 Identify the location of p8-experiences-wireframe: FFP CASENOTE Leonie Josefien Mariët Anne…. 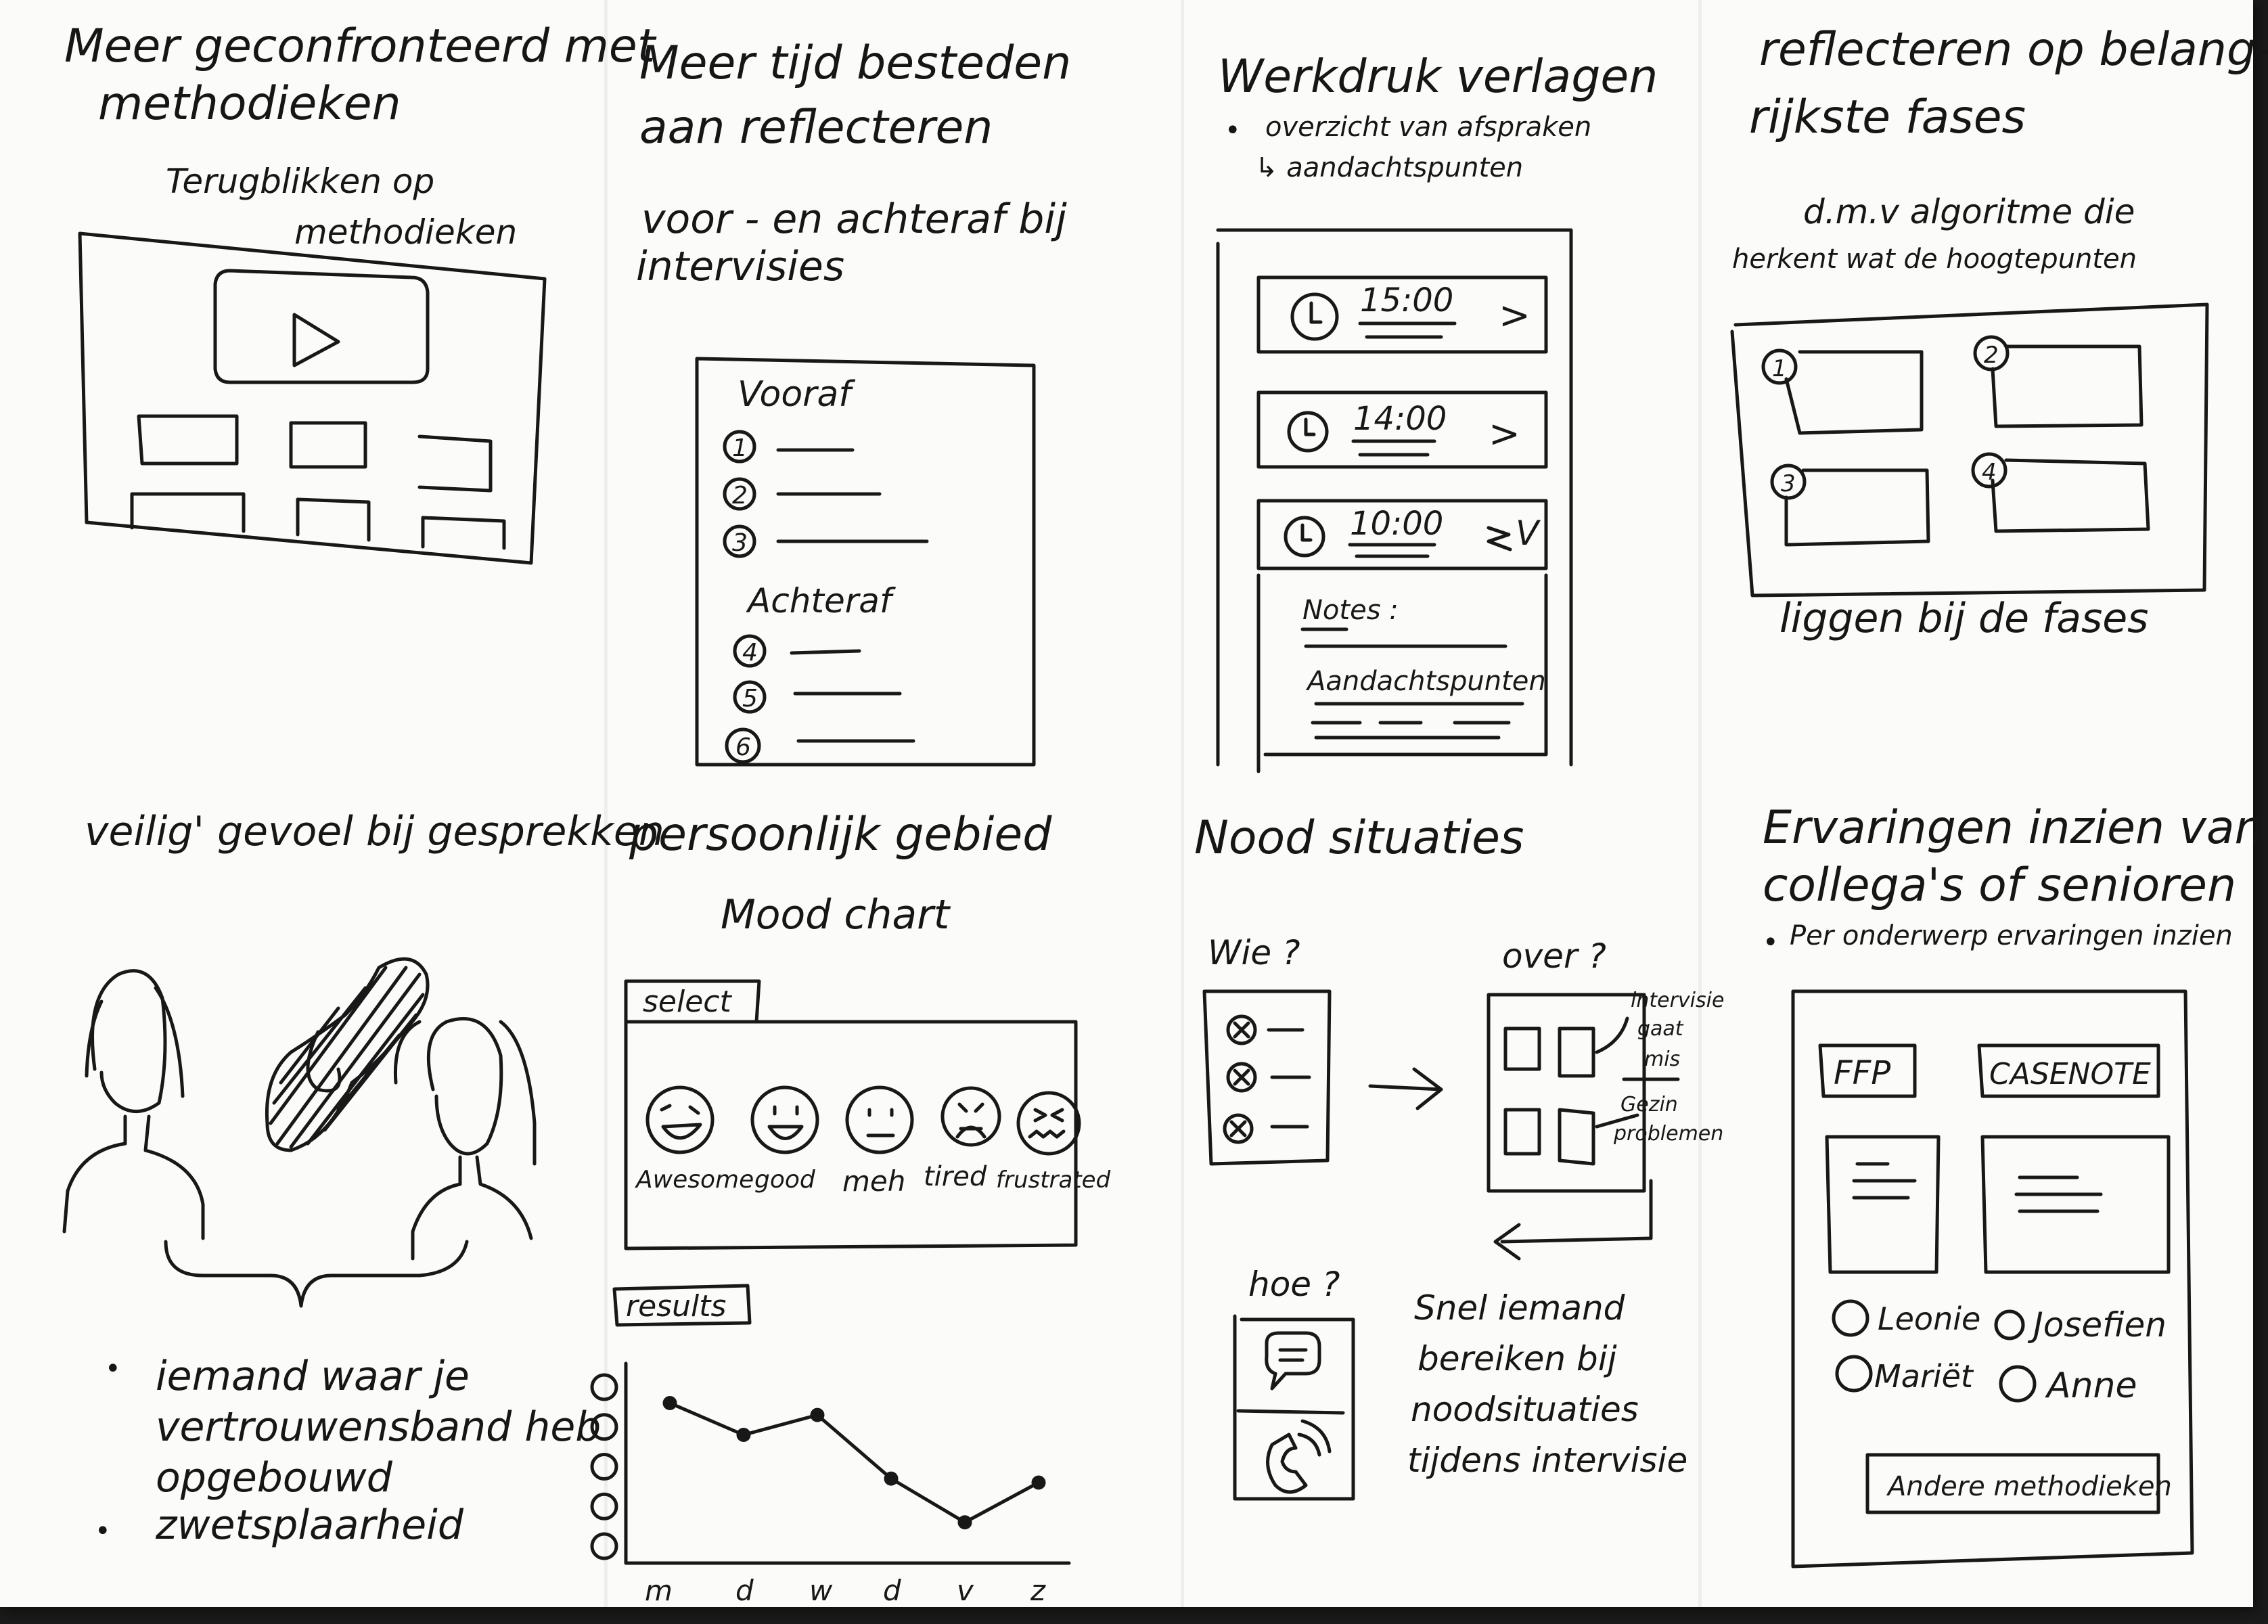
(1992, 1279).